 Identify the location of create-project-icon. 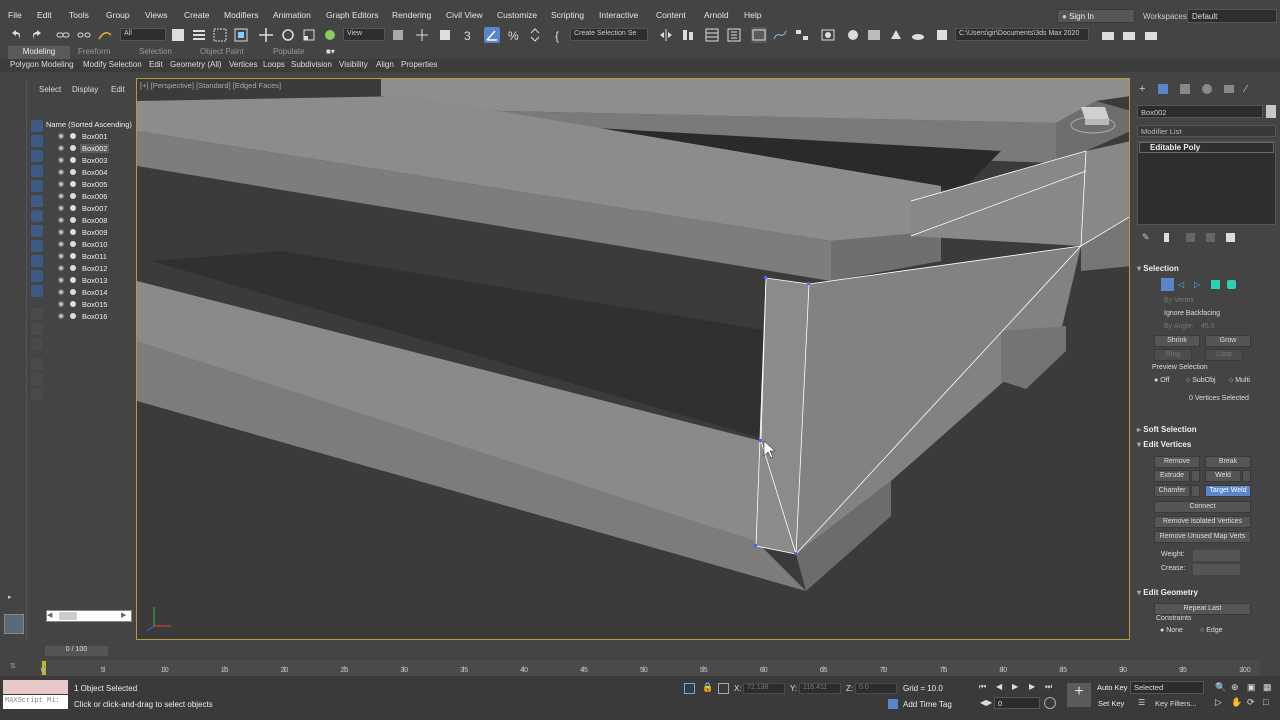
(1151, 35).